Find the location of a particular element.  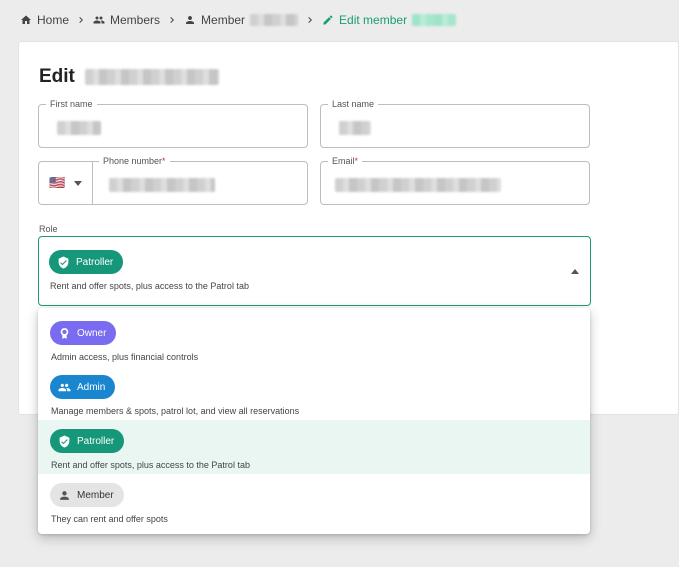

phone-label-text: Phone number is located at coordinates (133, 161).